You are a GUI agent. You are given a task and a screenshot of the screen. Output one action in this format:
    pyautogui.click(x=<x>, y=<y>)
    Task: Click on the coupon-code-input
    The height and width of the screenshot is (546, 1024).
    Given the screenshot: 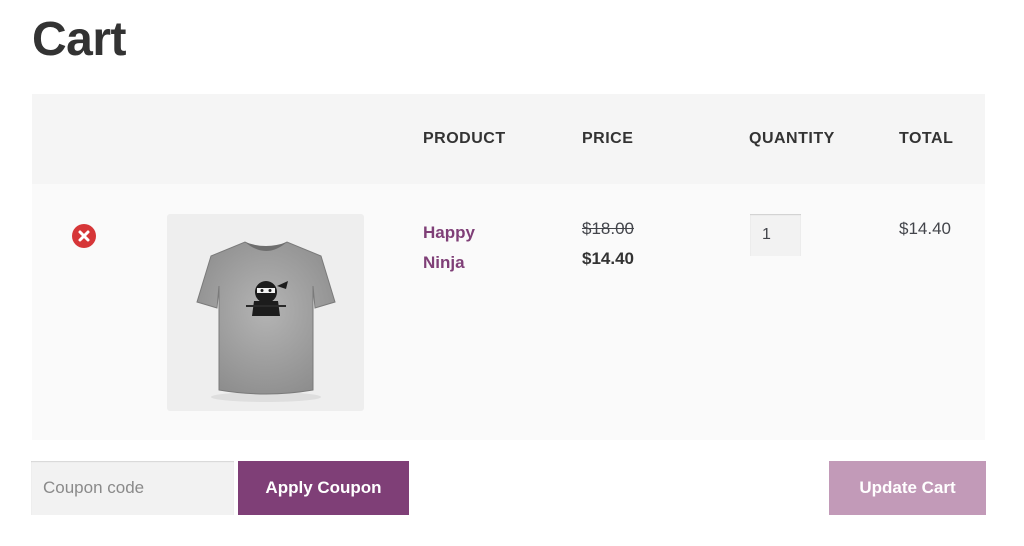 What is the action you would take?
    pyautogui.click(x=132, y=488)
    